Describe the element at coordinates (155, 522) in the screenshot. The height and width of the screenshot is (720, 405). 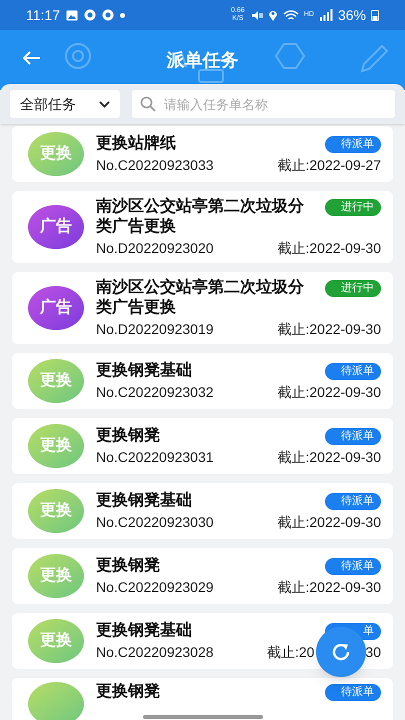
I see `task-number: No.C20220923030` at that location.